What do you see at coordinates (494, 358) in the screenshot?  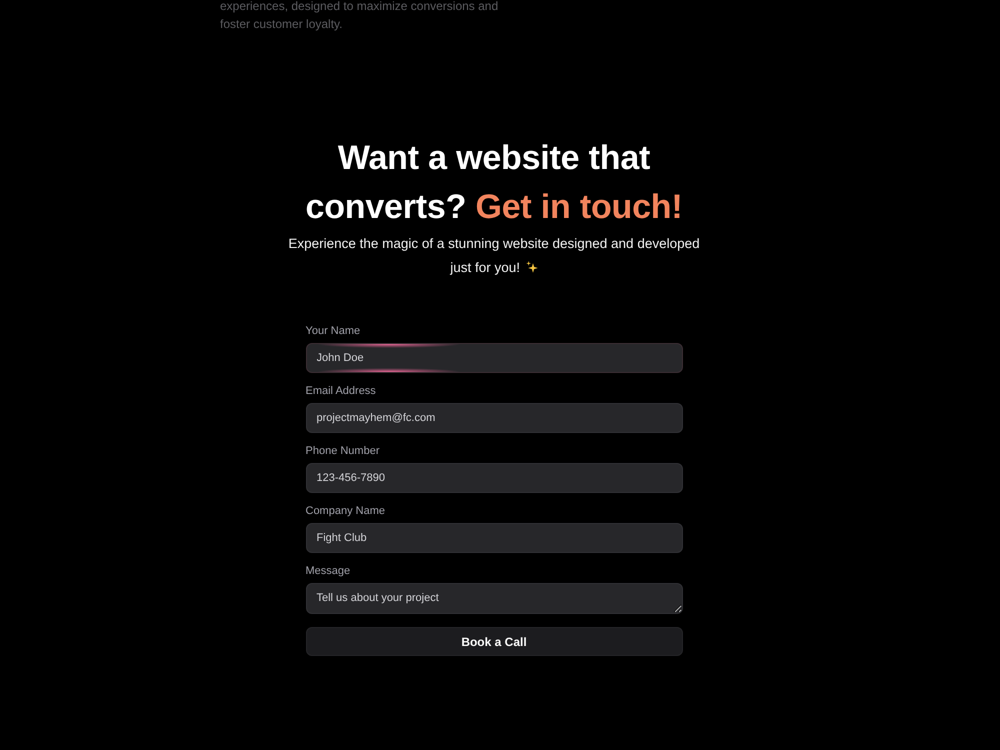 I see `text-field: John Doe` at bounding box center [494, 358].